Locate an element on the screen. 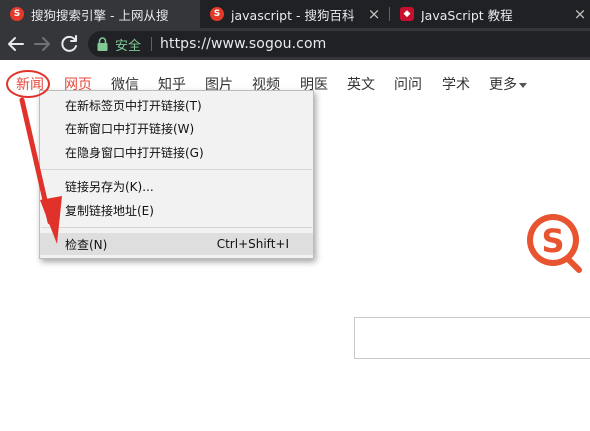 The height and width of the screenshot is (431, 590). tab-title: 搜狗搜索引擎 - 上网从搜 is located at coordinates (100, 15).